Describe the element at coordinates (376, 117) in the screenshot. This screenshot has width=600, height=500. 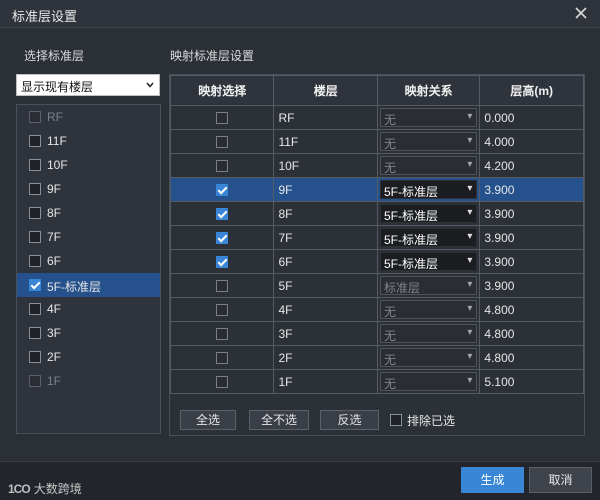
I see `table-row: RF 无 ▾ 0.000` at that location.